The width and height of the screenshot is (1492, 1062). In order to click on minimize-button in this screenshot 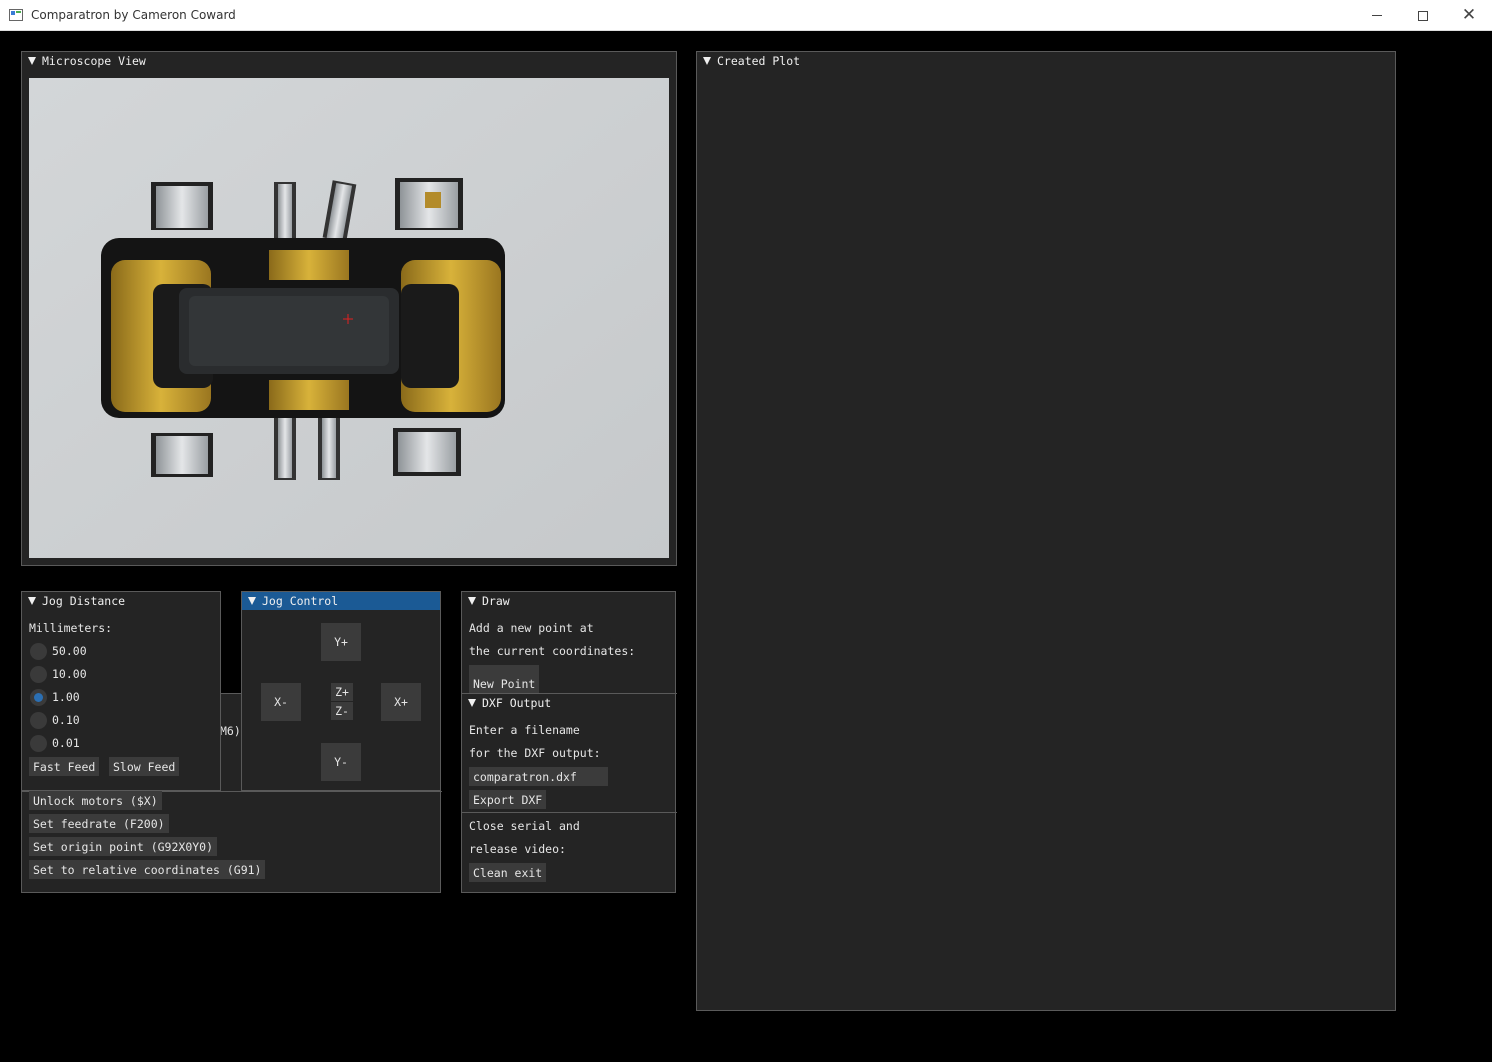, I will do `click(1377, 15)`.